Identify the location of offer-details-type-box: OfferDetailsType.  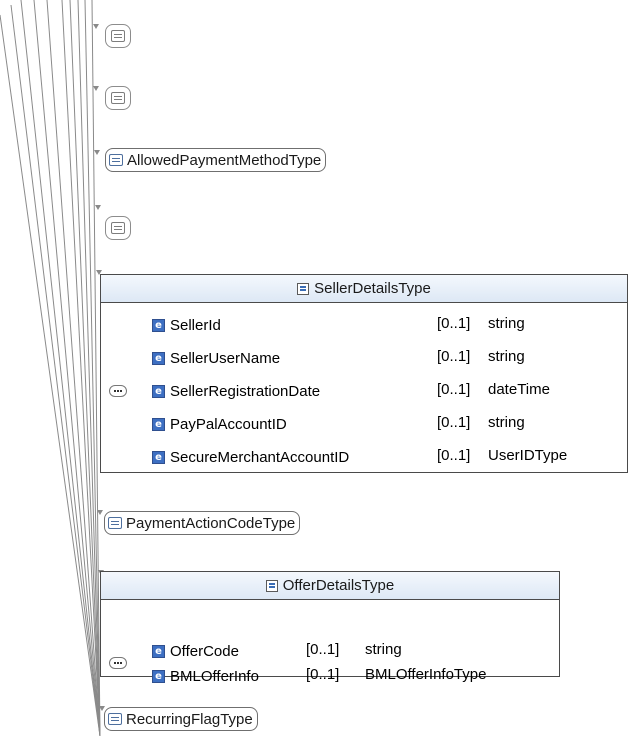
(330, 624).